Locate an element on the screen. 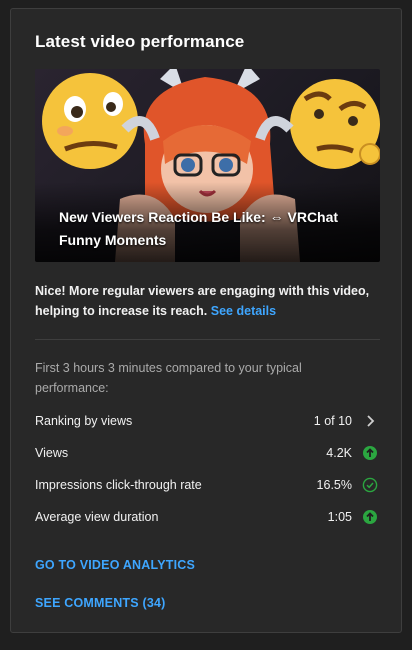 This screenshot has width=412, height=650. card-title: Latest video performance is located at coordinates (140, 41).